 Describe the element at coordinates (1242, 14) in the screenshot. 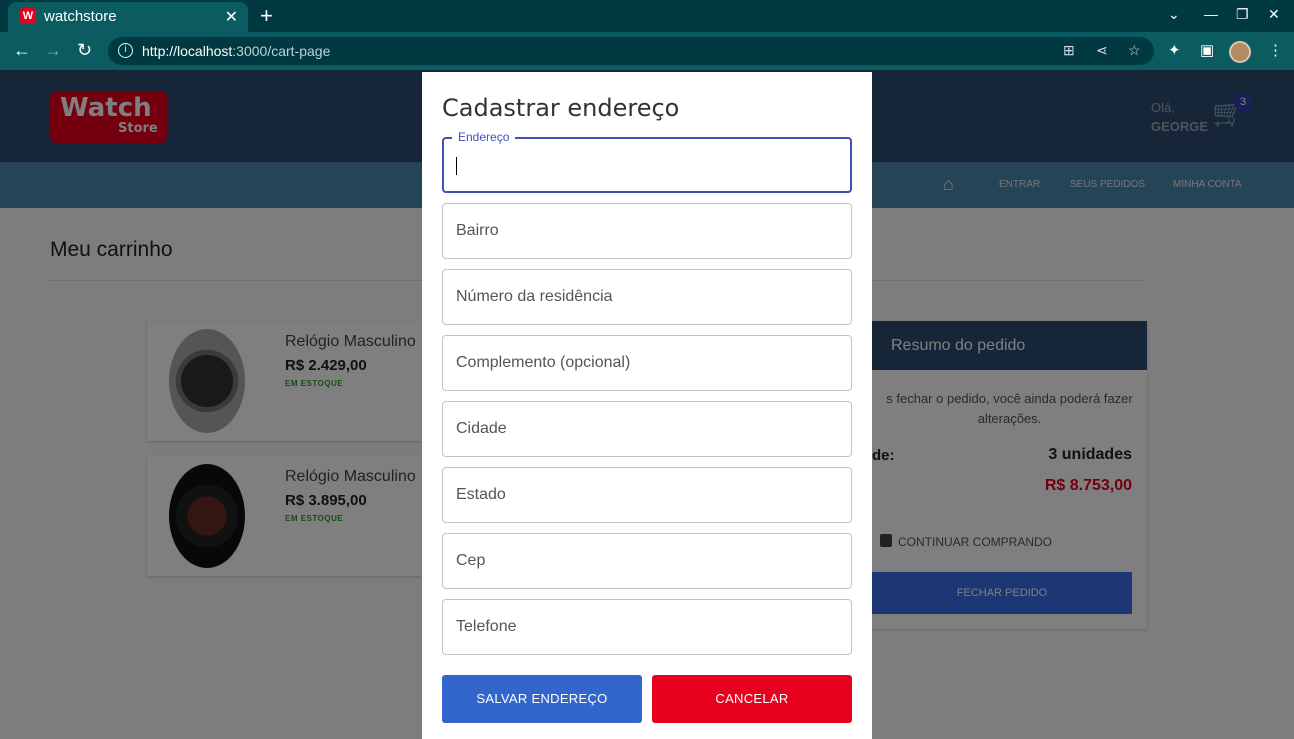

I see `restore-icon: ❐` at that location.